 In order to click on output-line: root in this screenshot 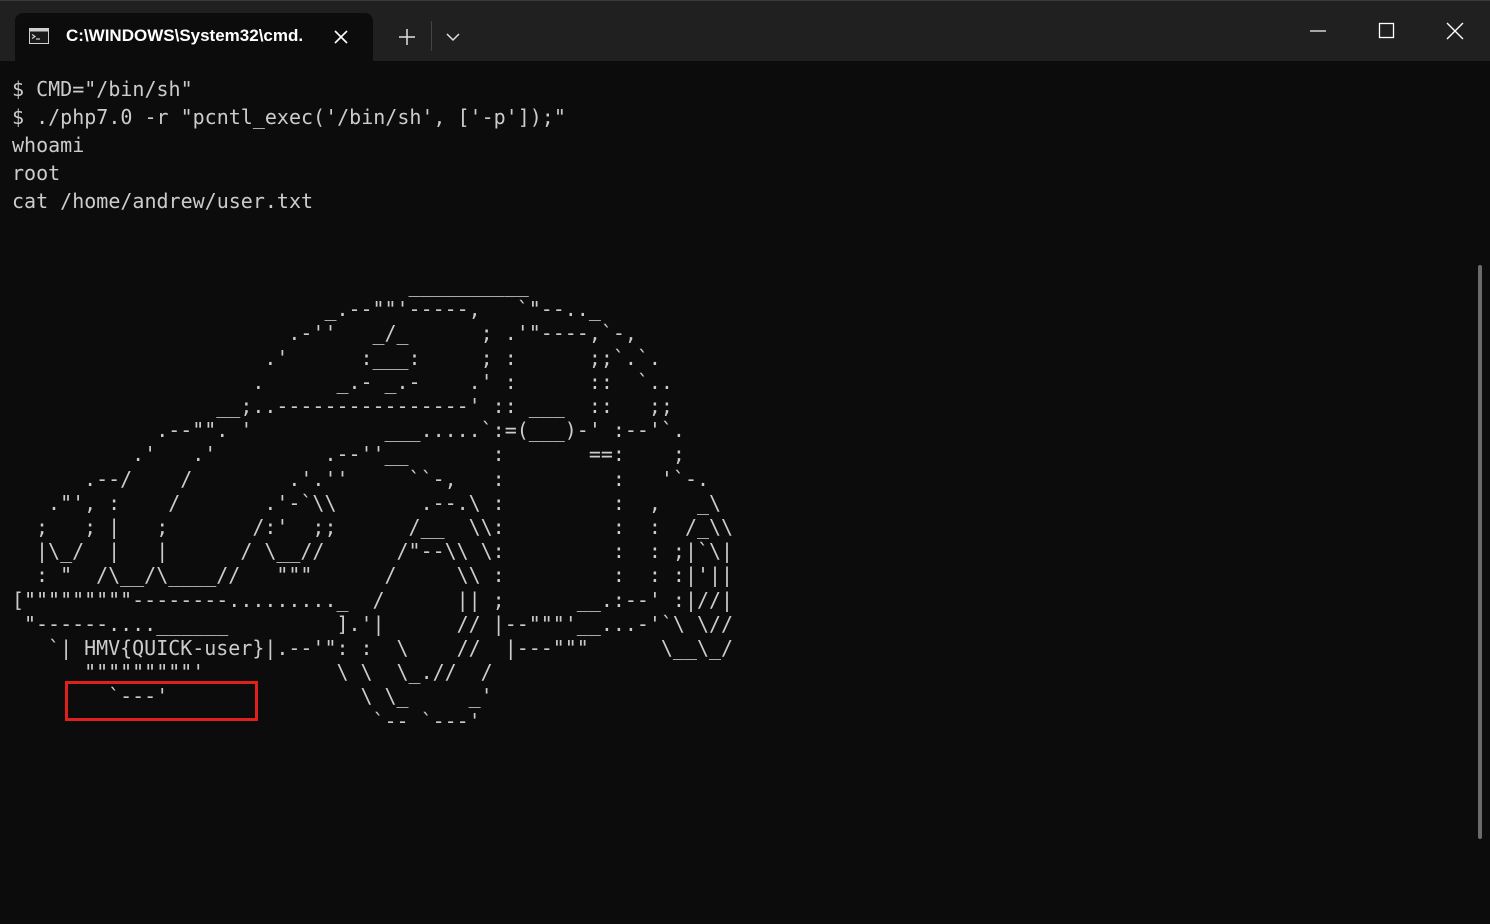, I will do `click(36, 173)`.